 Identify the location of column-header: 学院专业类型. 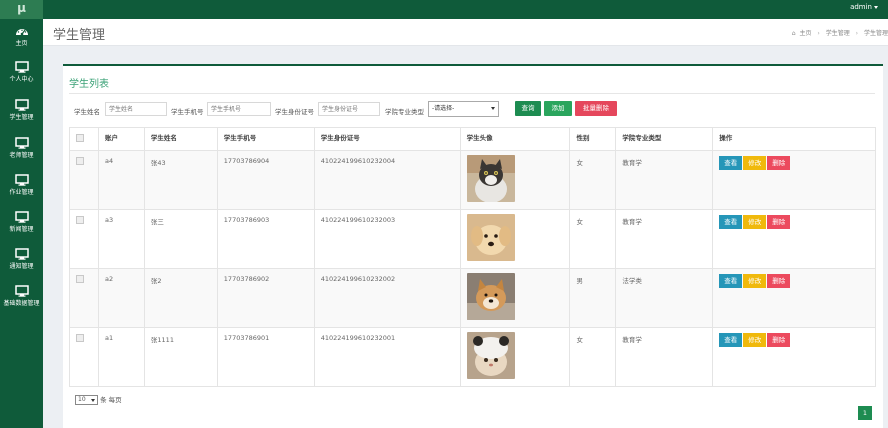
(664, 139).